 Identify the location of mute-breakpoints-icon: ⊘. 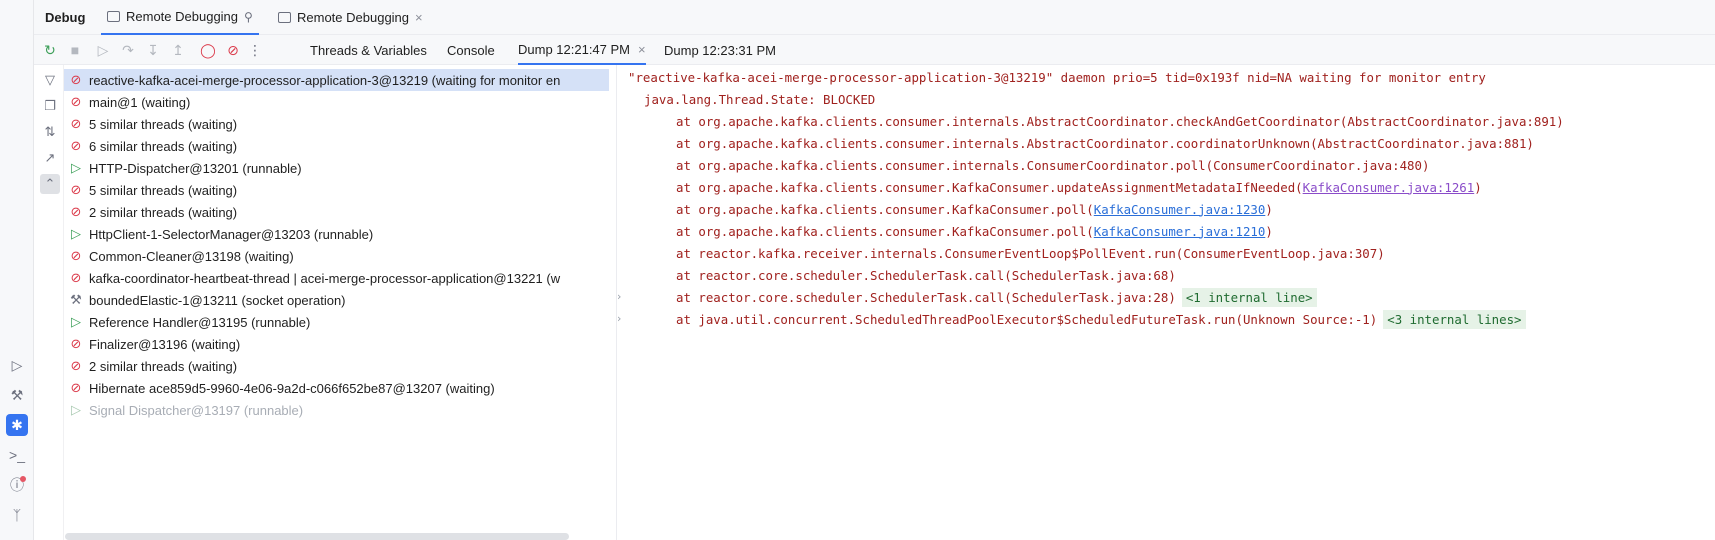
(233, 50).